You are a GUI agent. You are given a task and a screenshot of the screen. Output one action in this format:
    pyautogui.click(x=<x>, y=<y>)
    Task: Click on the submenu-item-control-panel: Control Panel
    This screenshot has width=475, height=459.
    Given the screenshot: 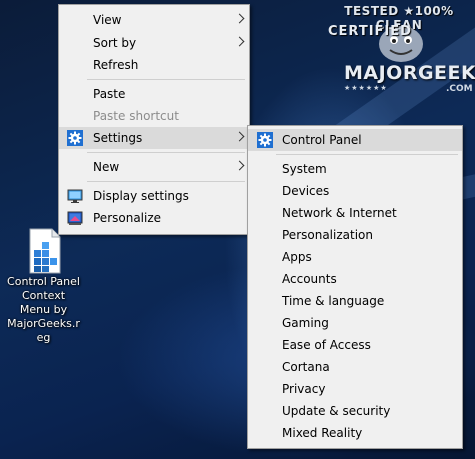 What is the action you would take?
    pyautogui.click(x=355, y=140)
    